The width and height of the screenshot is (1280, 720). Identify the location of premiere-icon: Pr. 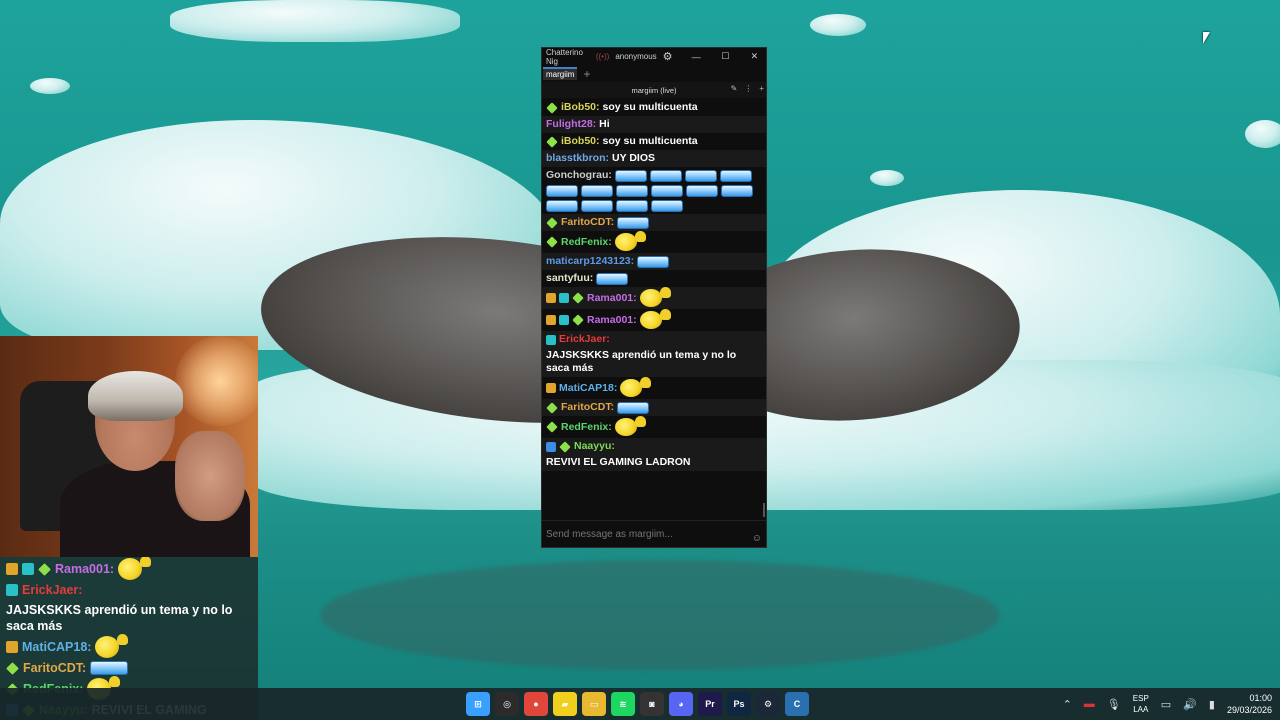
(710, 704).